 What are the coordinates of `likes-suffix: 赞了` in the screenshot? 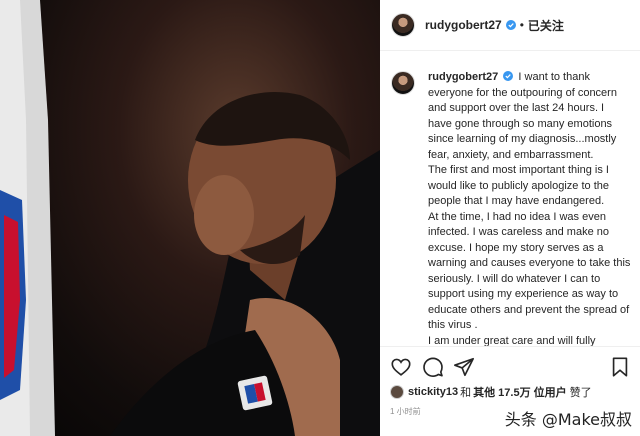 It's located at (580, 393).